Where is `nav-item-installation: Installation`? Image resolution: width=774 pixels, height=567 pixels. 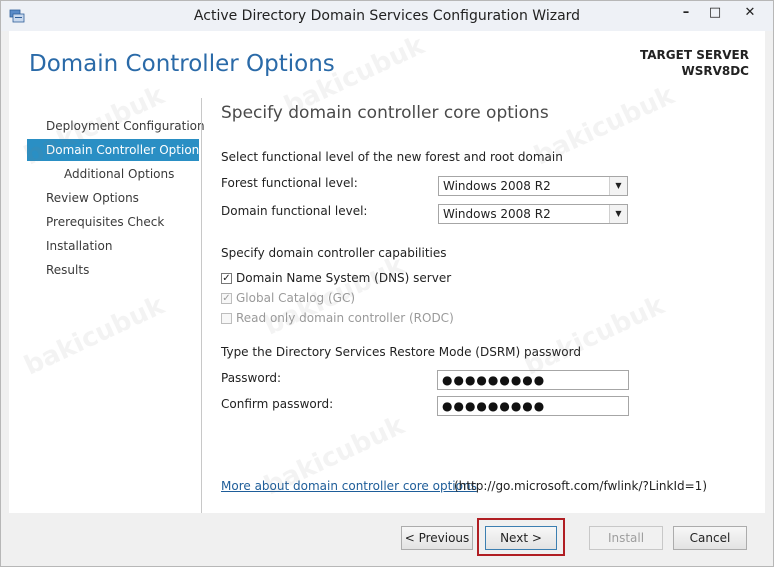
nav-item-installation: Installation is located at coordinates (113, 246).